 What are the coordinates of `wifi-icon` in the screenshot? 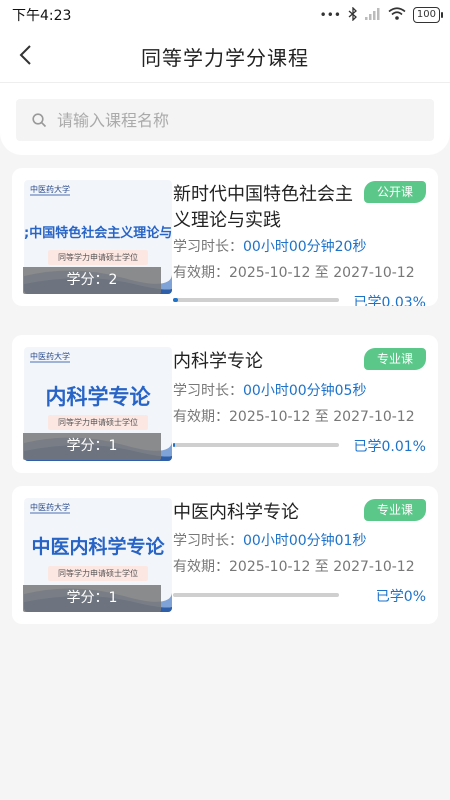 It's located at (397, 15).